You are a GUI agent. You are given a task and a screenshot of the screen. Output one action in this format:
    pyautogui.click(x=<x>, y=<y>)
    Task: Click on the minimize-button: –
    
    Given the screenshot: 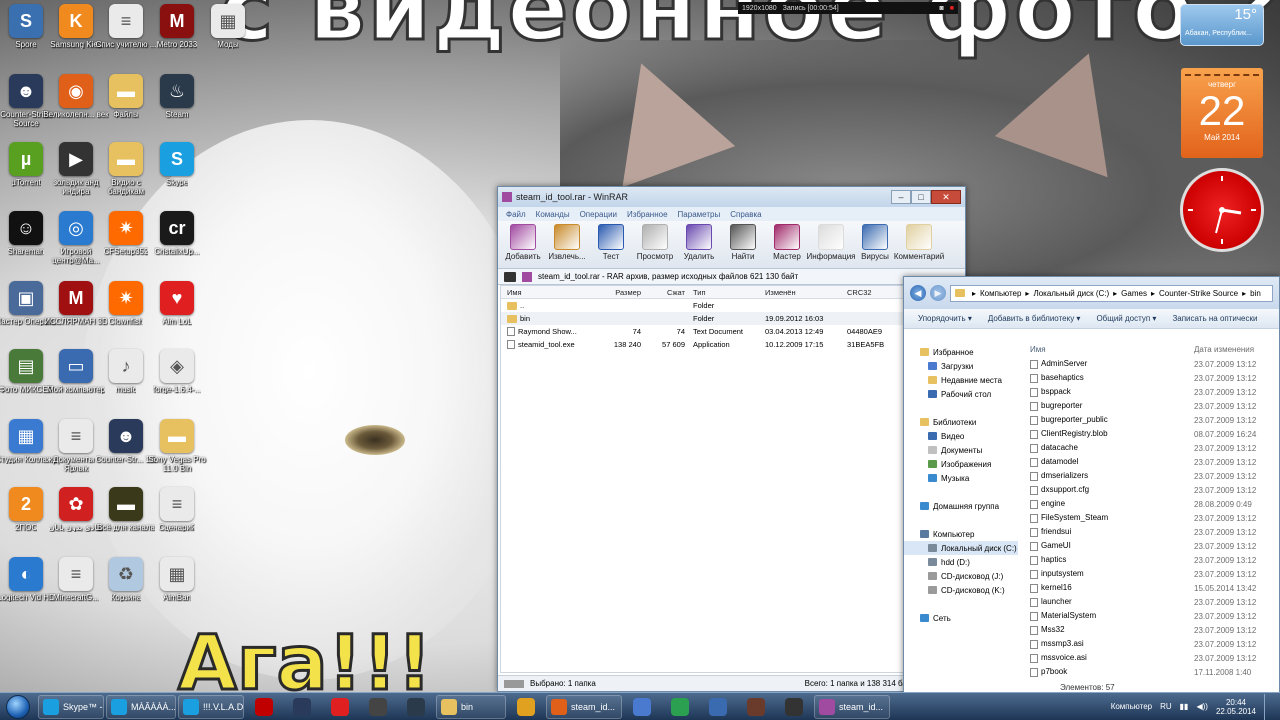 What is the action you would take?
    pyautogui.click(x=901, y=197)
    